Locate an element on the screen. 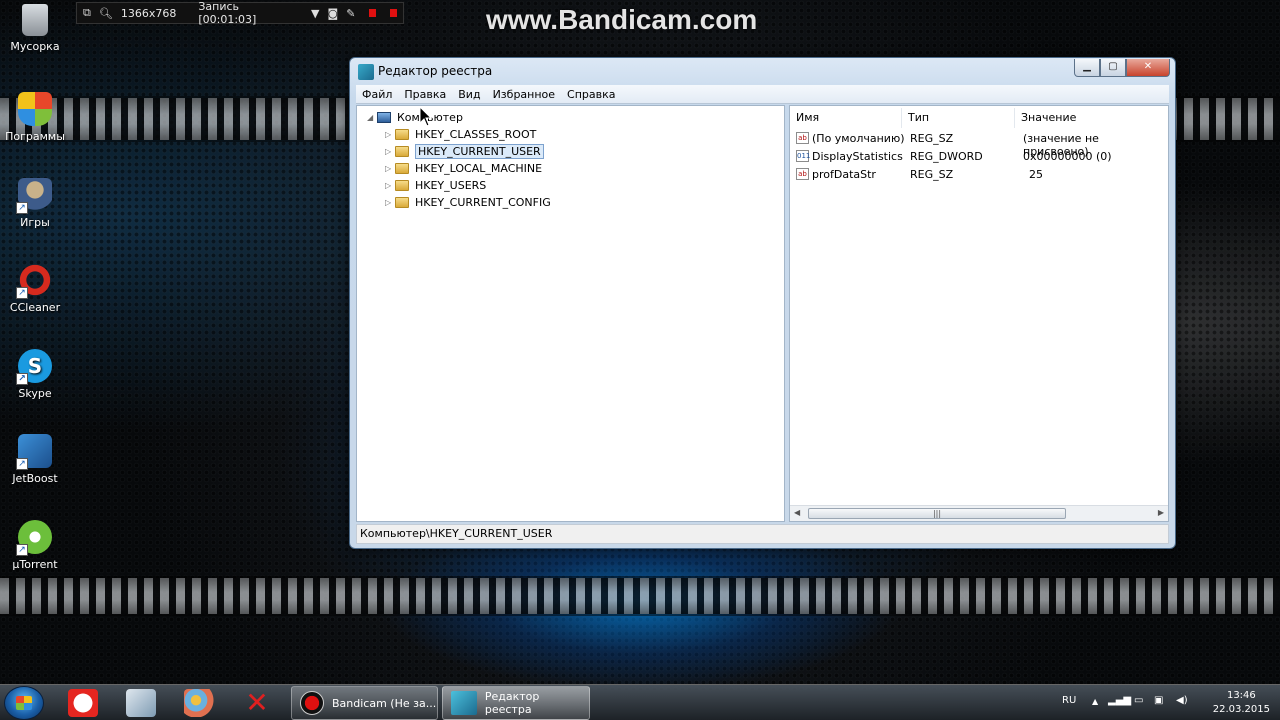  tree-item-hklm: ▷ HKEY_LOCAL_MACHINE is located at coordinates (463, 168).